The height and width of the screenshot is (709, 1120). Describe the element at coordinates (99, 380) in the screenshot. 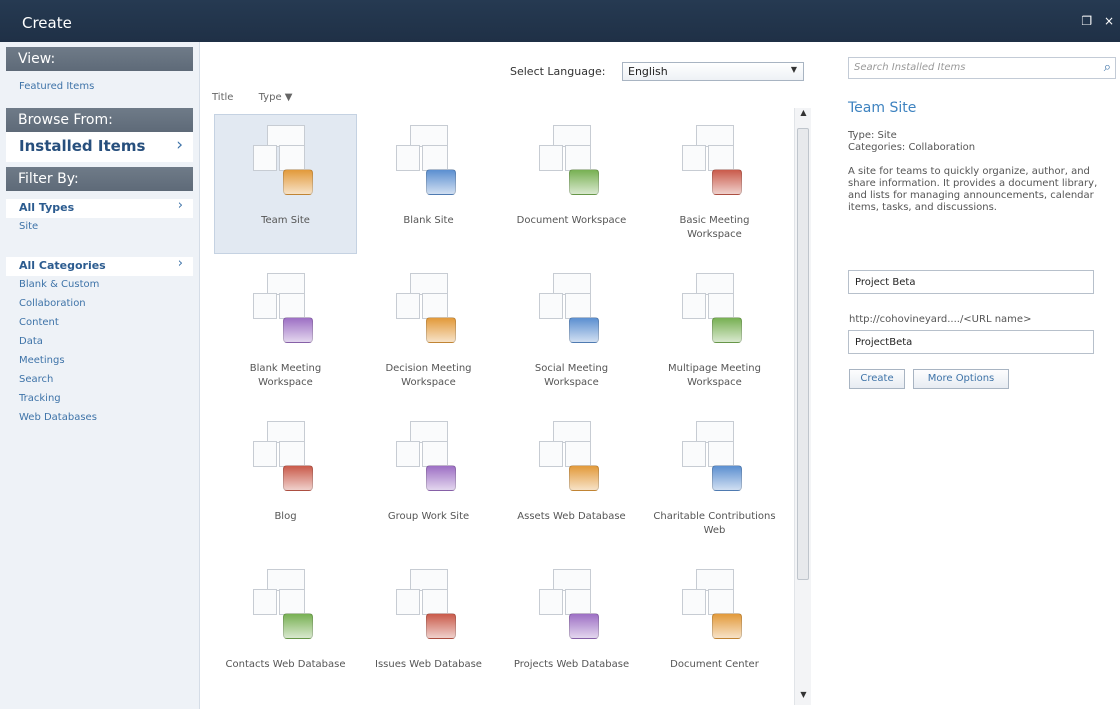

I see `nav-category-search: Search` at that location.